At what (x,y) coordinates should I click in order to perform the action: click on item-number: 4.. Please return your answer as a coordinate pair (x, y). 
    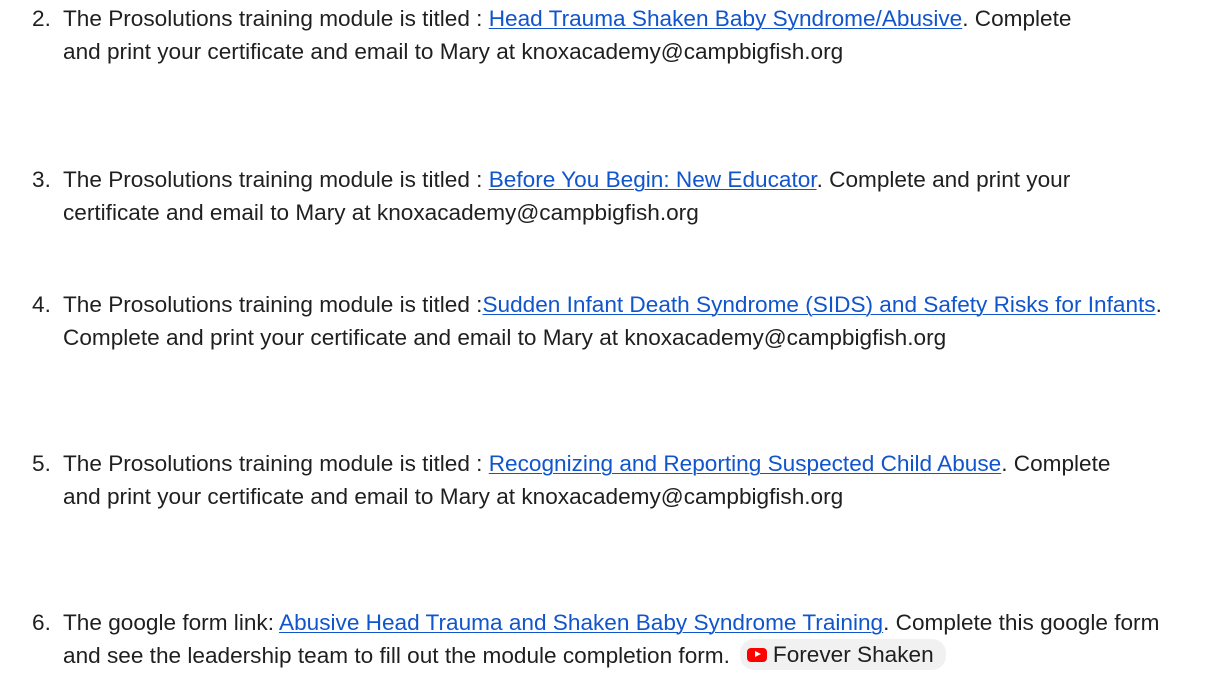
    Looking at the image, I should click on (41, 304).